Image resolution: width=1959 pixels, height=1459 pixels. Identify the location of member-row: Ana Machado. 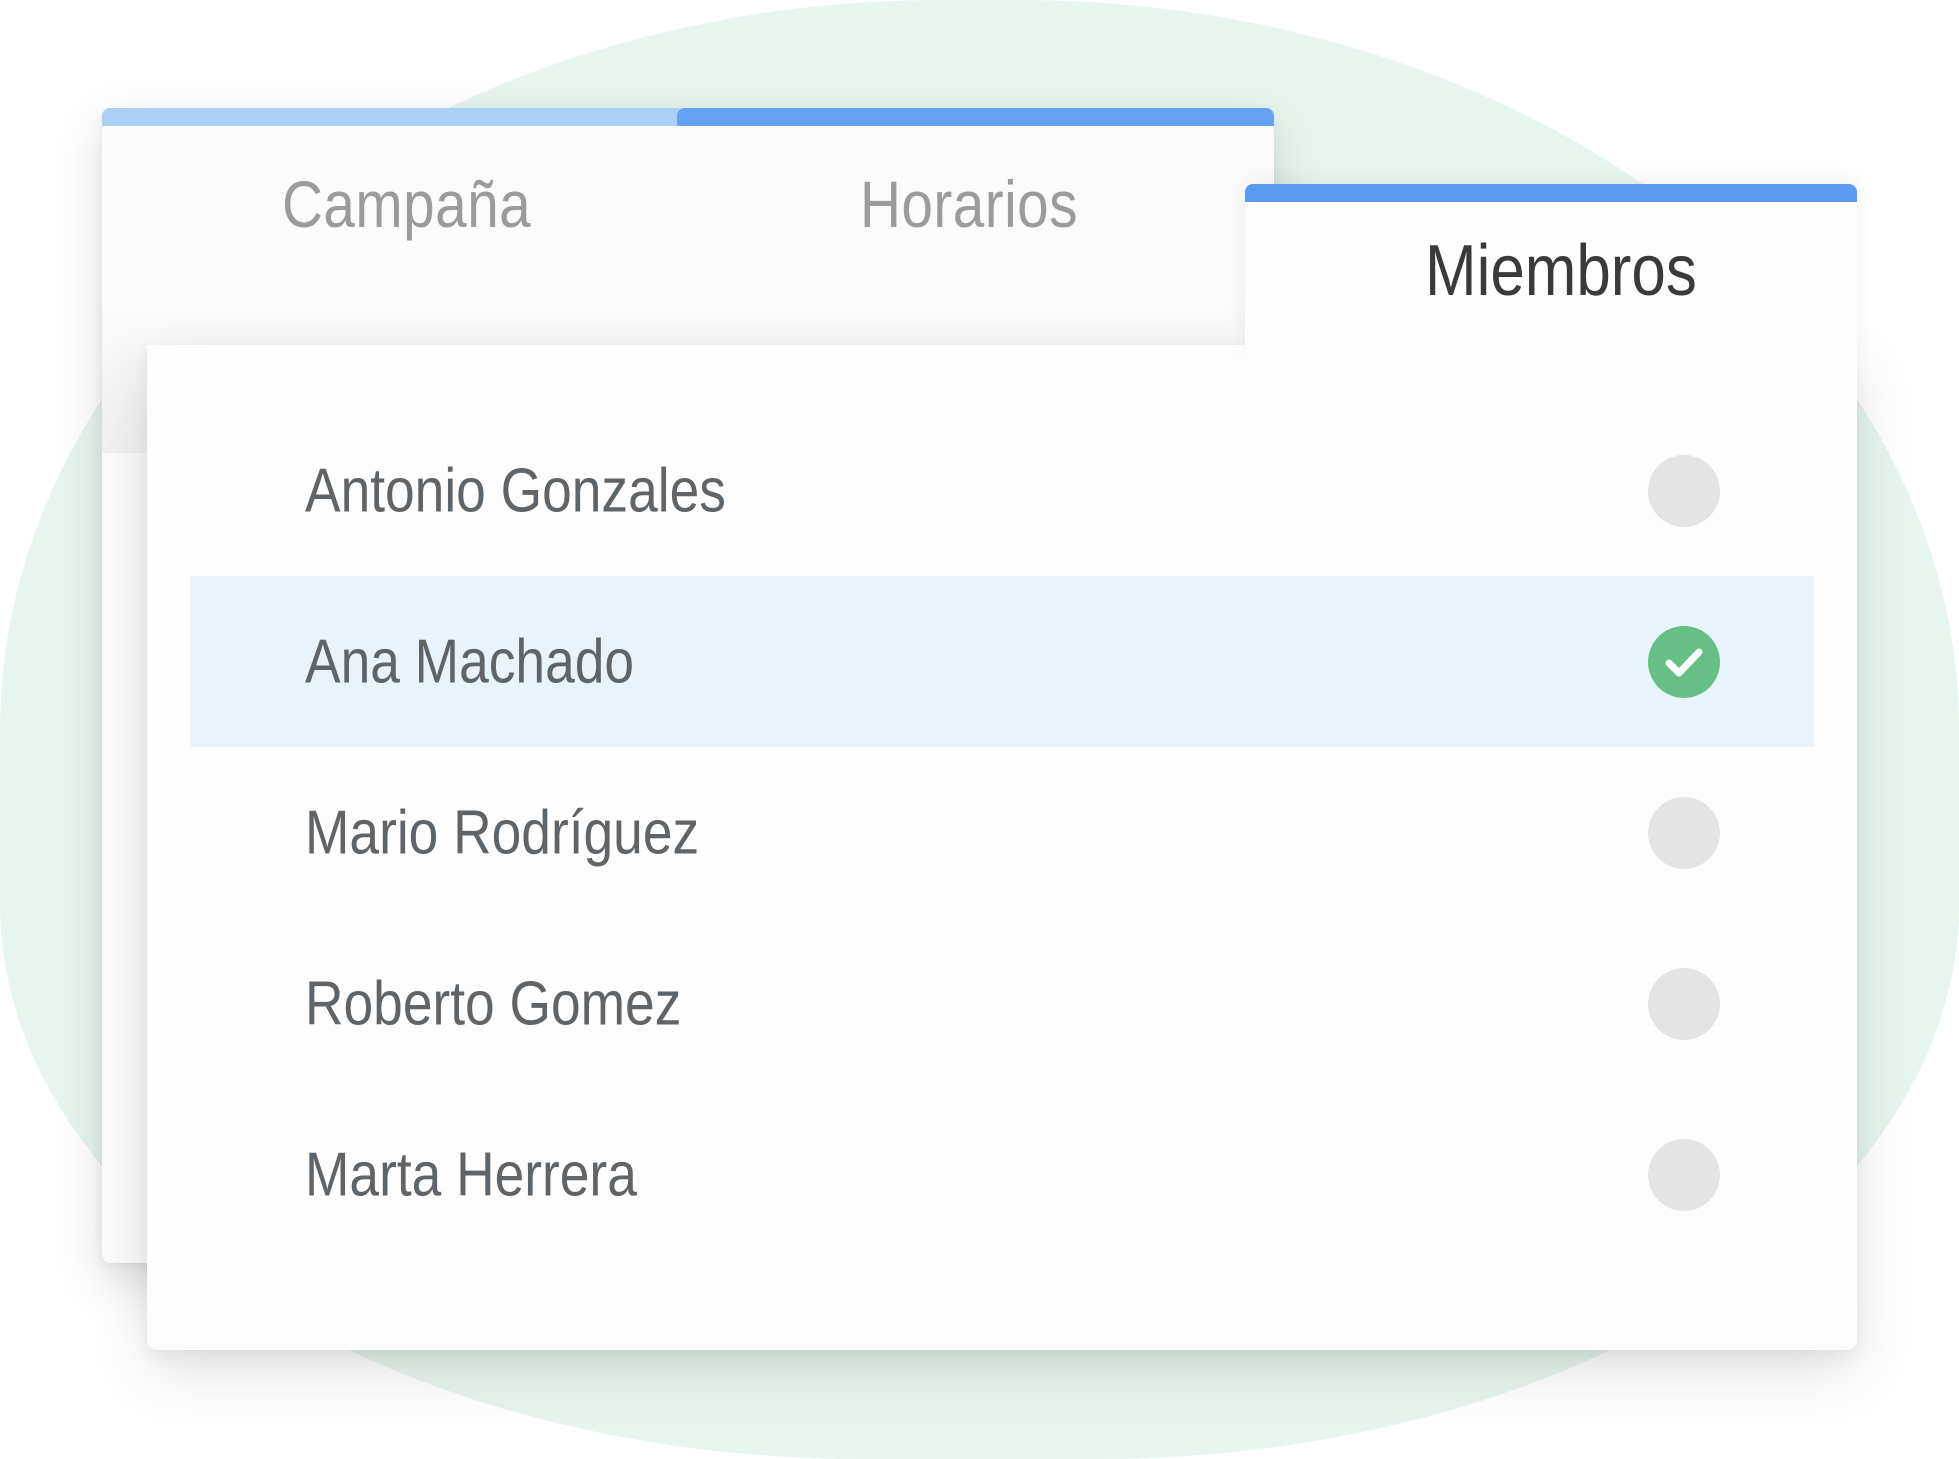
(1002, 661).